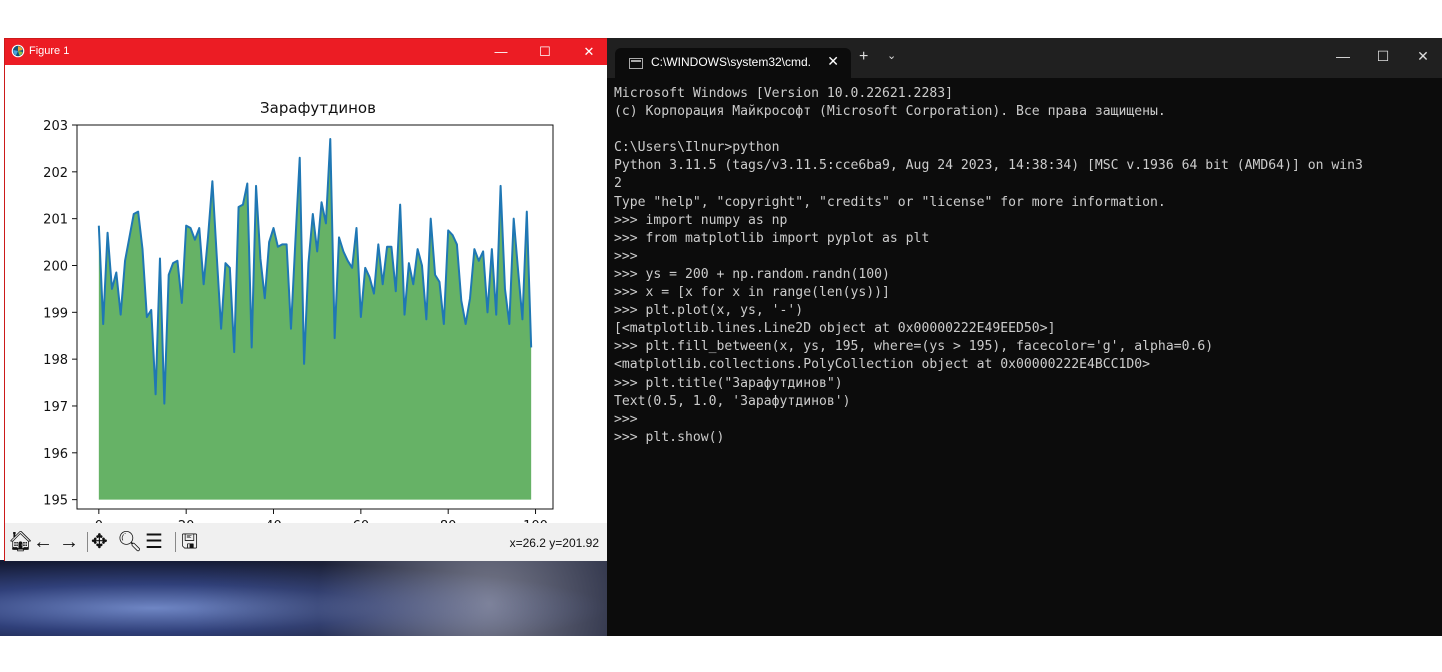  I want to click on tab-dropdown-icon: ⌄, so click(891, 55).